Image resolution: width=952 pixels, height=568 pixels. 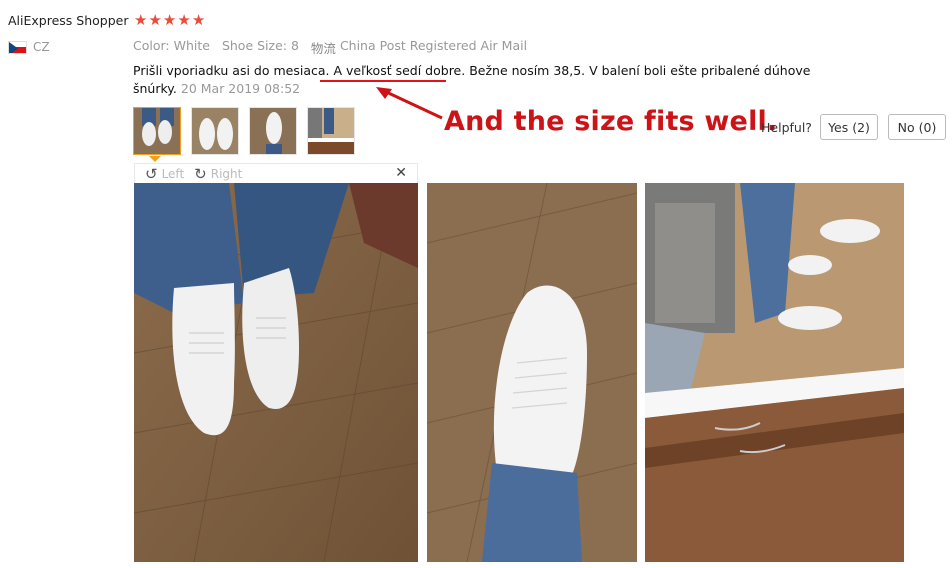 What do you see at coordinates (383, 81) in the screenshot?
I see `highlight-underline` at bounding box center [383, 81].